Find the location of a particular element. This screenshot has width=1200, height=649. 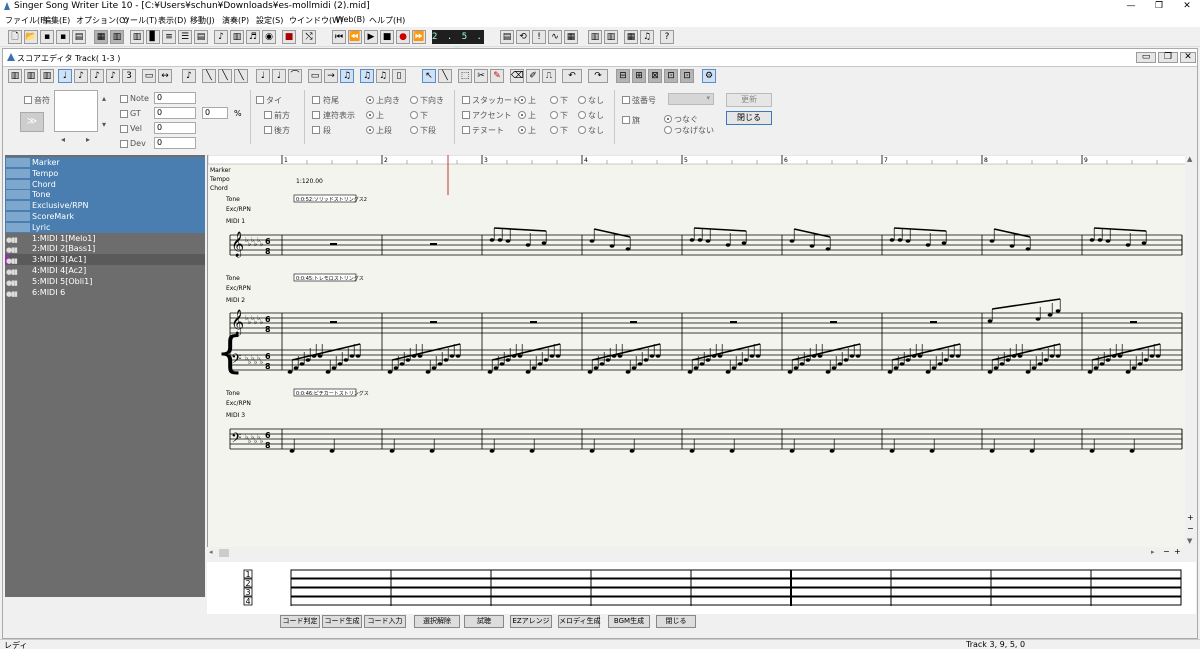

chord-row-lane is located at coordinates (736, 583).